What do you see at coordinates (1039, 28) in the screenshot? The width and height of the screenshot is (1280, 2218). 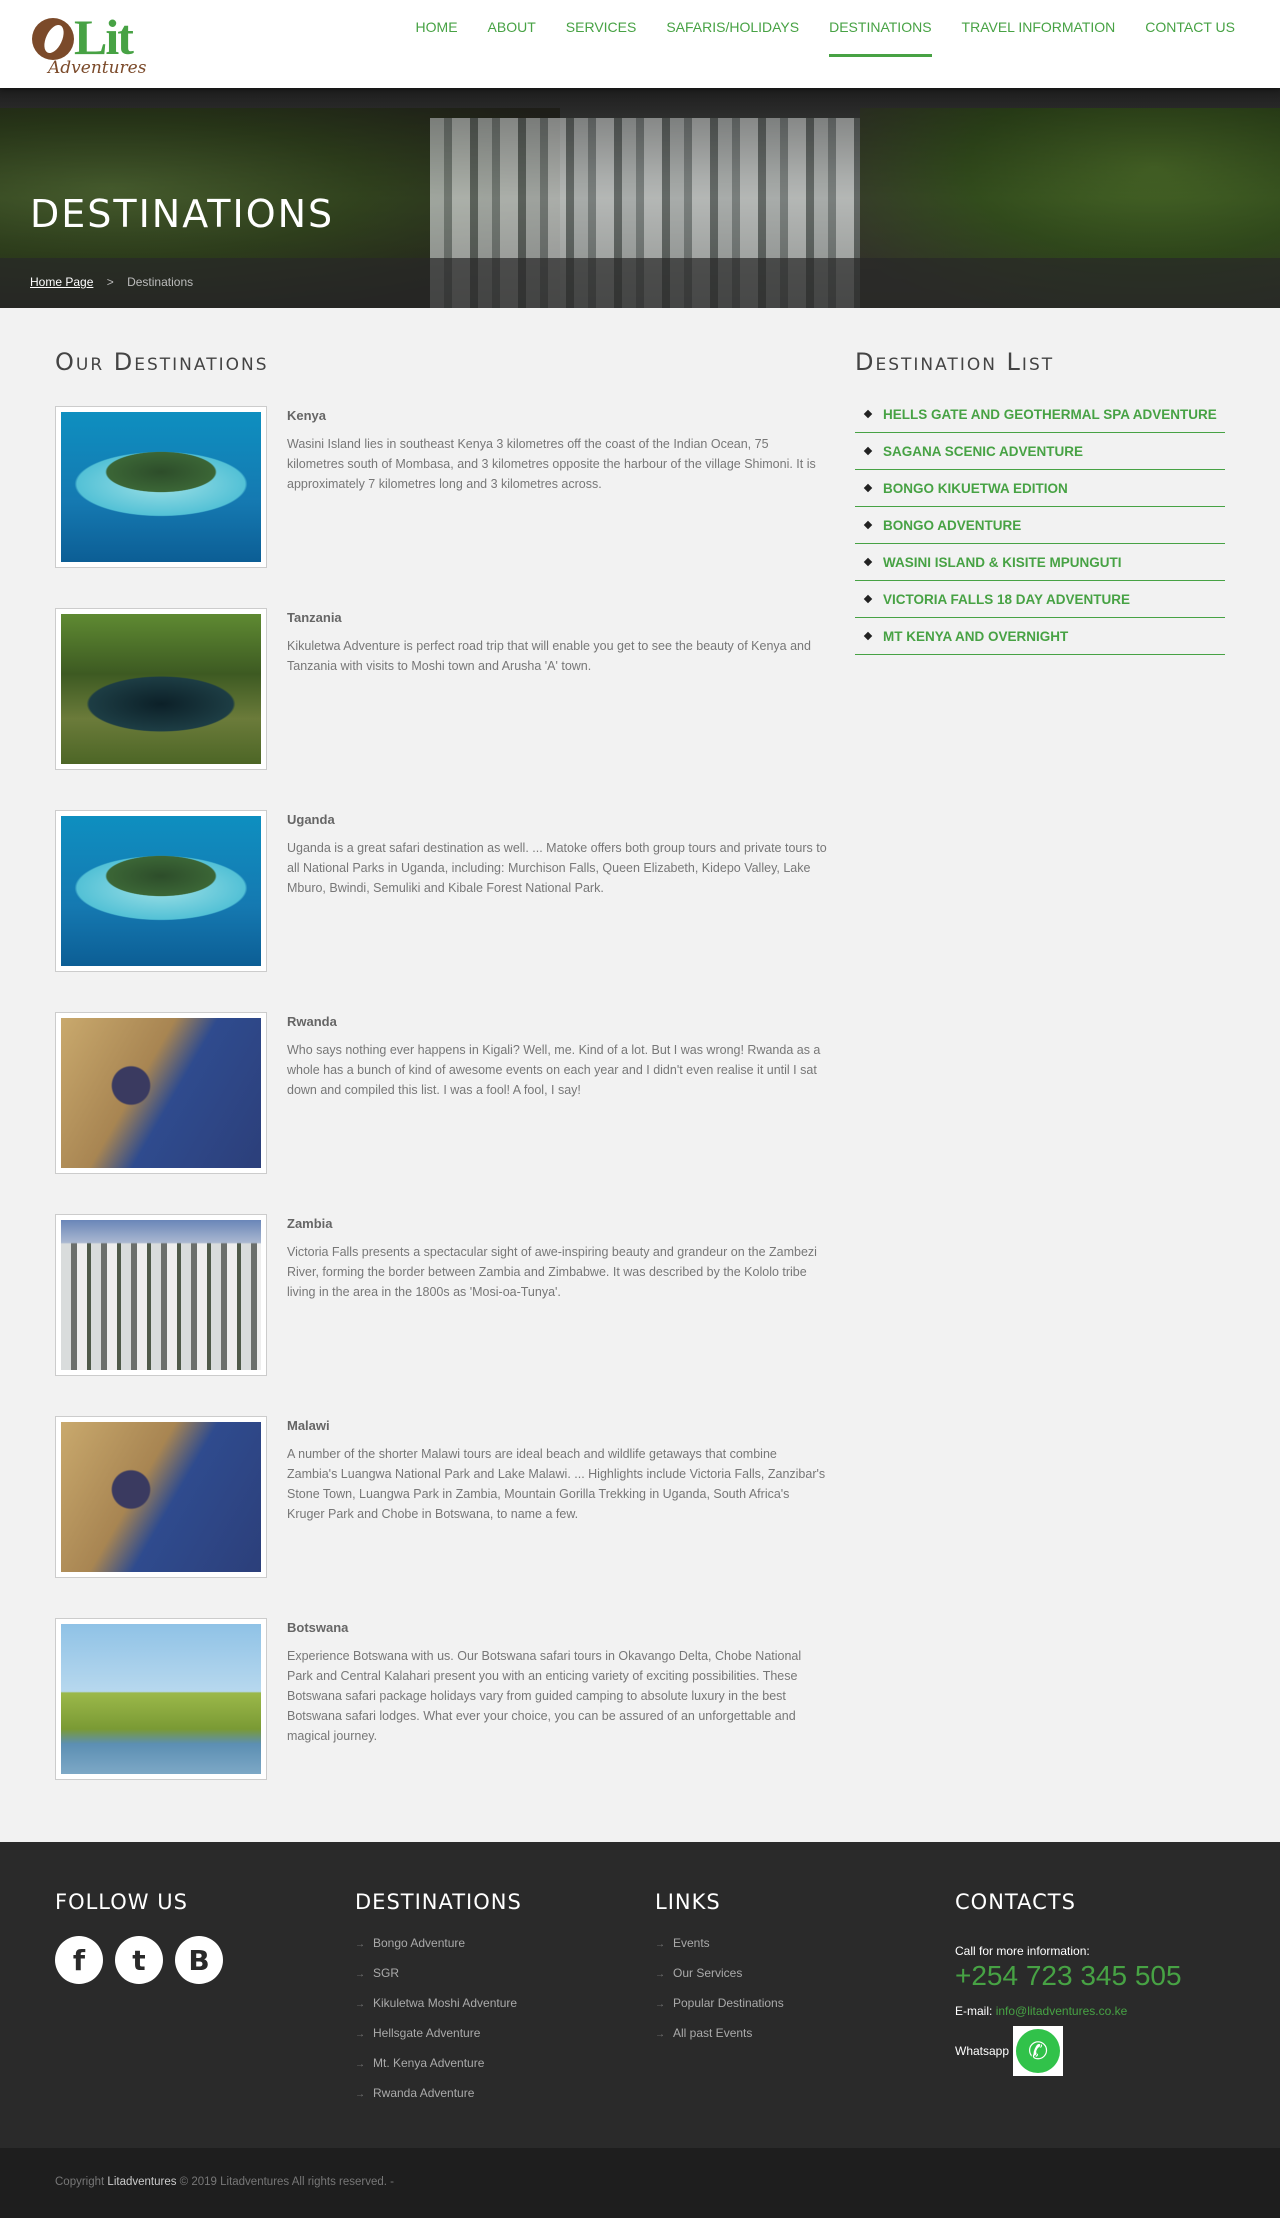 I see `nav-travel-information: TRAVEL INFORMATION` at bounding box center [1039, 28].